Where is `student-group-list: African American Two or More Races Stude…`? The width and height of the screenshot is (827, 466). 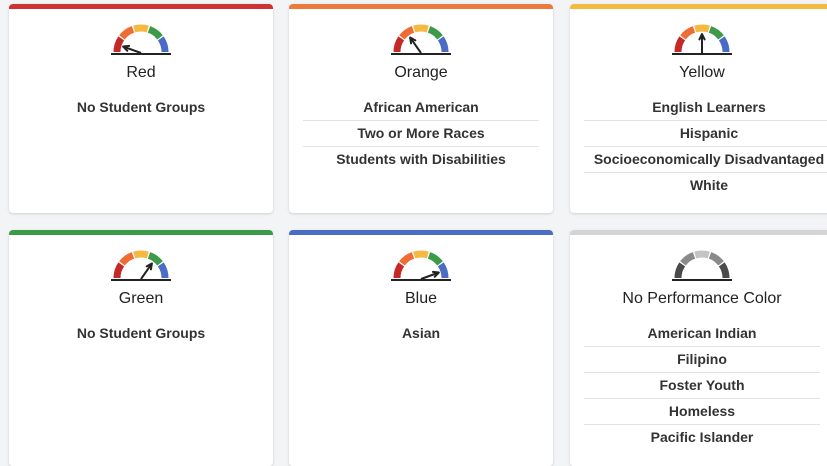 student-group-list: African American Two or More Races Stude… is located at coordinates (421, 133).